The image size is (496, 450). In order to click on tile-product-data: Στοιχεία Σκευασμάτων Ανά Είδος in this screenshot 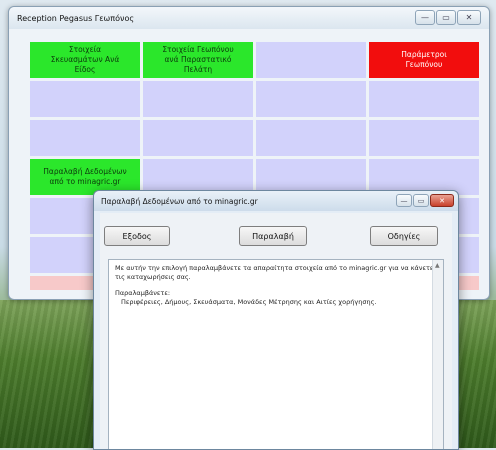, I will do `click(85, 60)`.